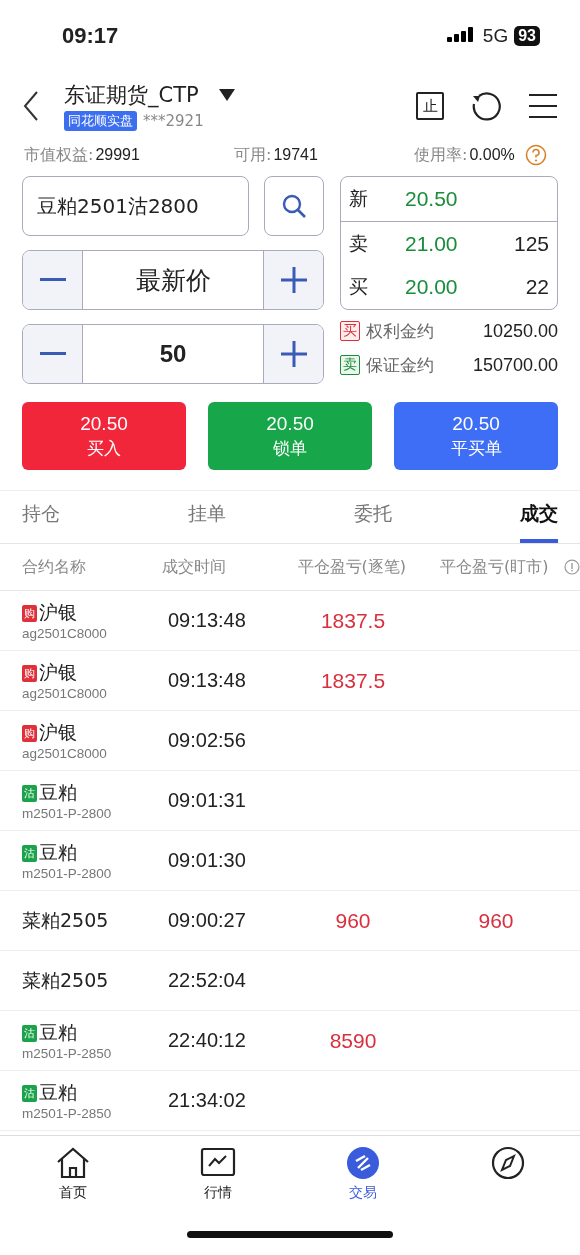 The image size is (580, 1255). Describe the element at coordinates (495, 36) in the screenshot. I see `network-label: 5G` at that location.